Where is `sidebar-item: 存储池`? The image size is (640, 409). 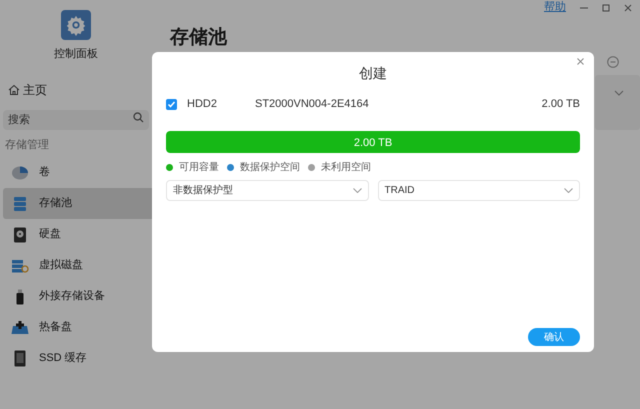
sidebar-item: 存储池 is located at coordinates (77, 203).